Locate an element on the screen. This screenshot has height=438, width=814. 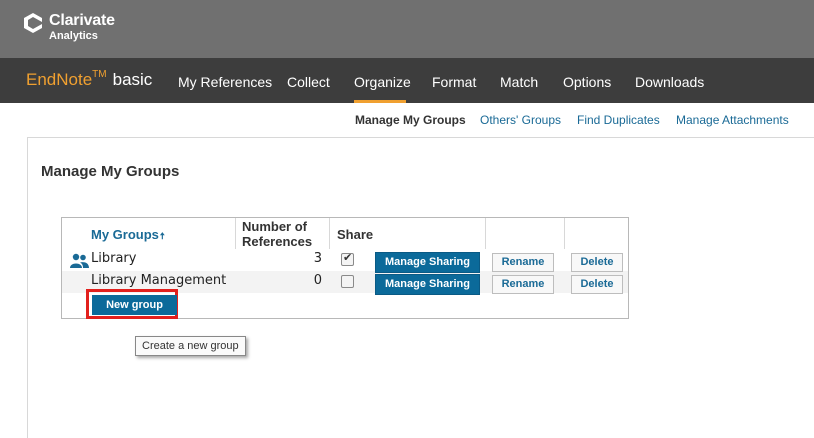
column-header-number-line2: References is located at coordinates (277, 241).